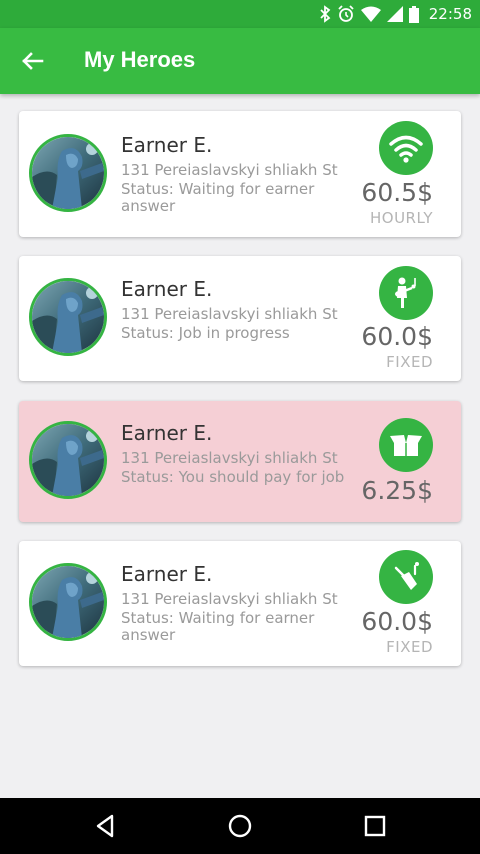 This screenshot has height=854, width=480. What do you see at coordinates (397, 490) in the screenshot?
I see `job-price: 6.25$` at bounding box center [397, 490].